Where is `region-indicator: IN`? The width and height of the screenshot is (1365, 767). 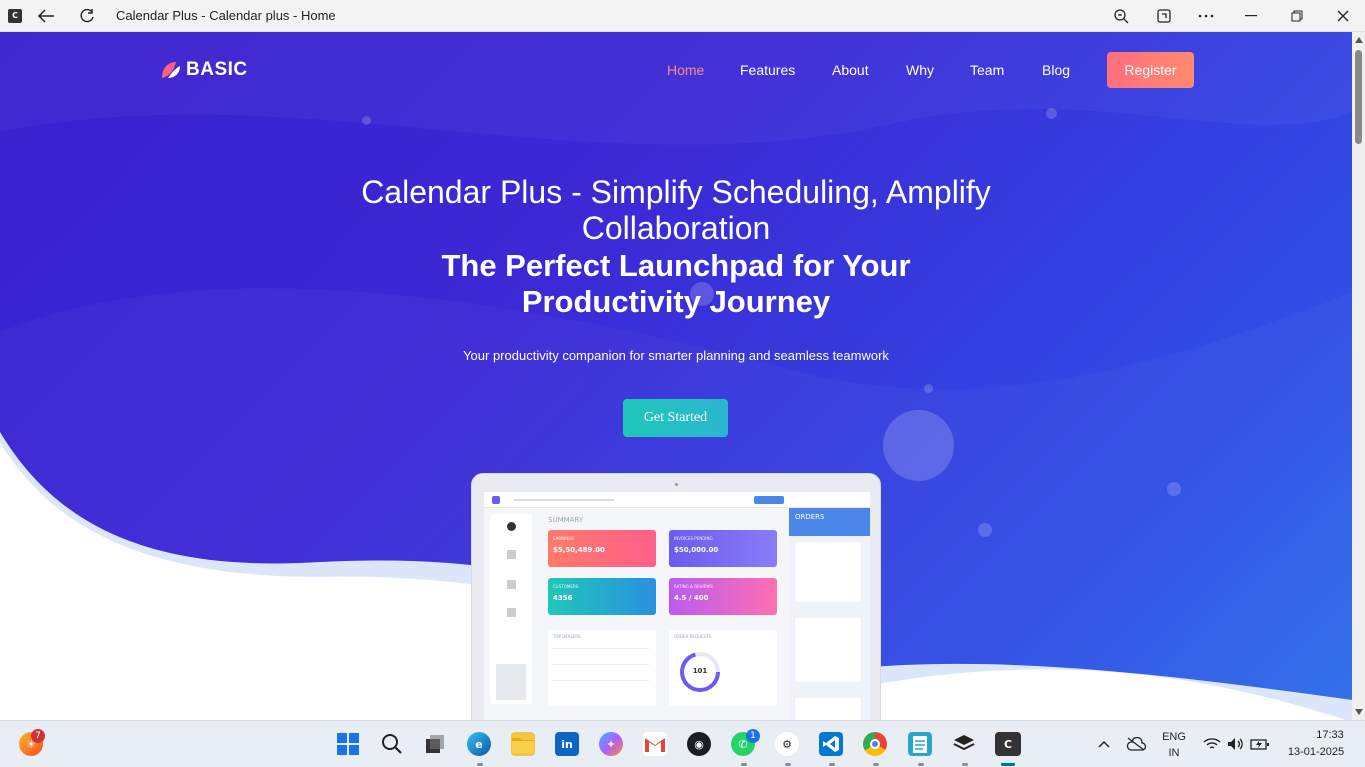 region-indicator: IN is located at coordinates (1174, 753).